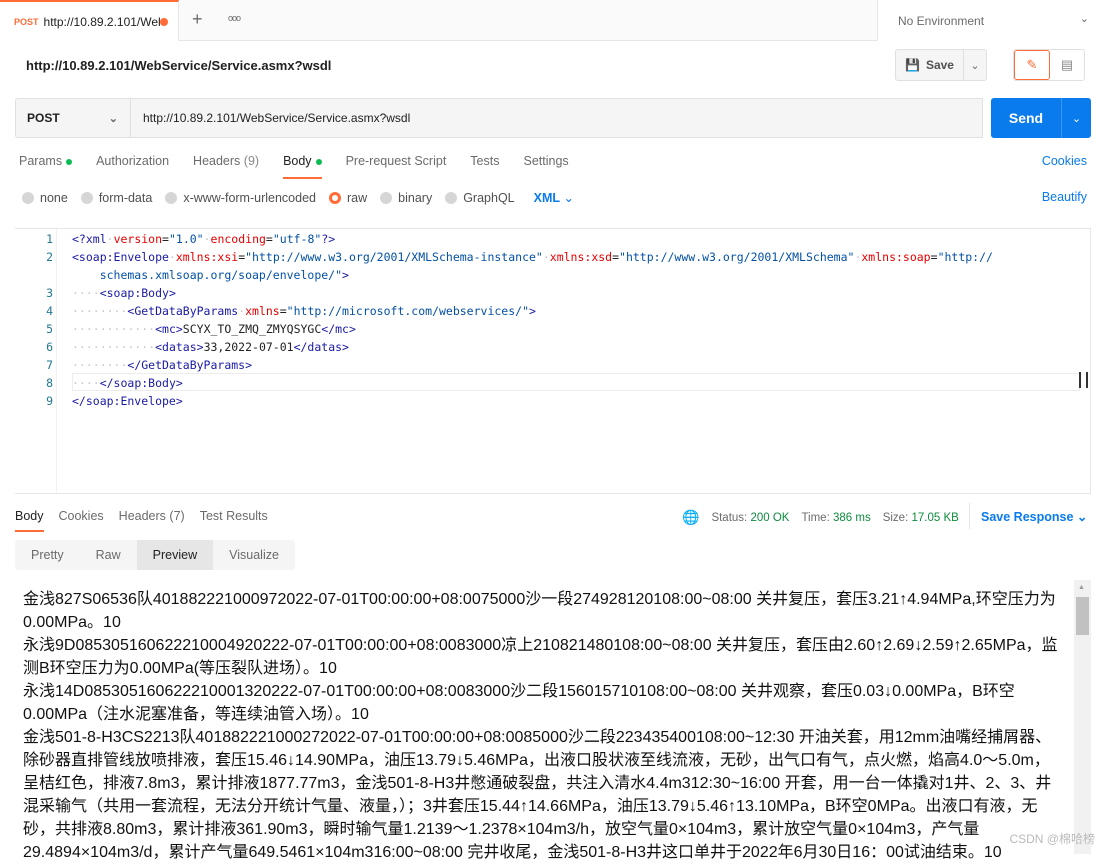 The image size is (1109, 864). Describe the element at coordinates (73, 118) in the screenshot. I see `method-select: POST ⌄` at that location.